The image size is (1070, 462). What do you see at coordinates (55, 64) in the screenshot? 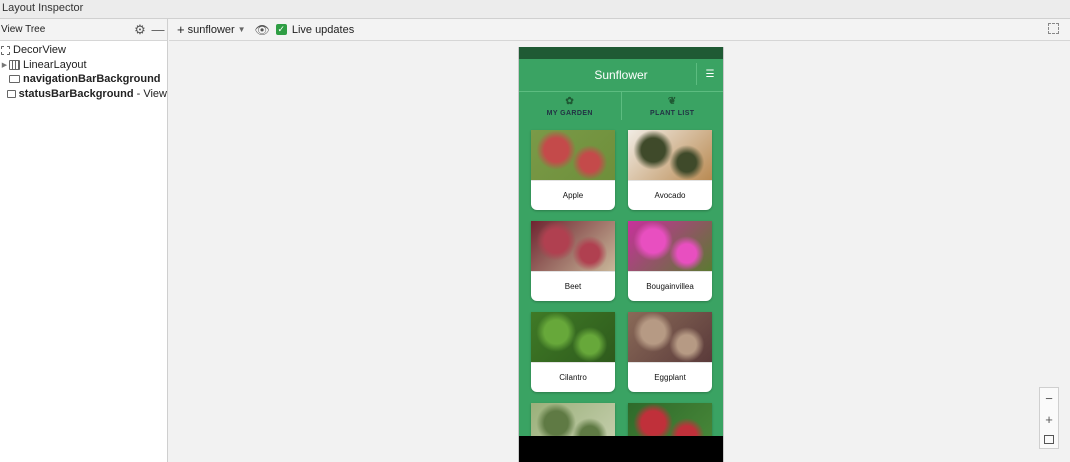
I see `tree-node-label: LinearLayout` at bounding box center [55, 64].